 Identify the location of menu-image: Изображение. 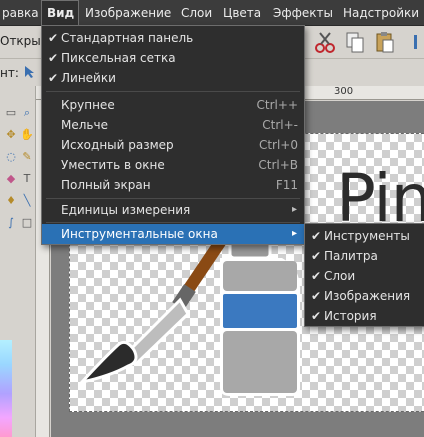
(128, 13).